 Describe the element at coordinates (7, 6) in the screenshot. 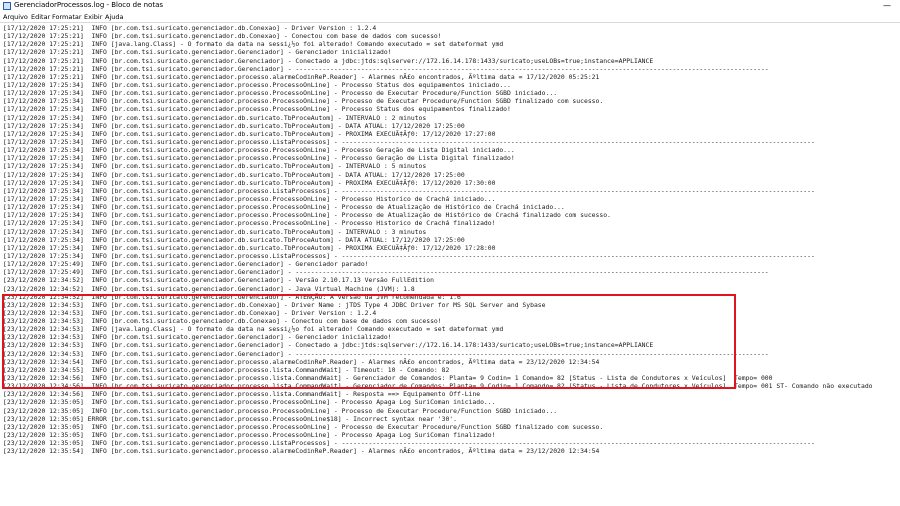

I see `notepad-icon` at that location.